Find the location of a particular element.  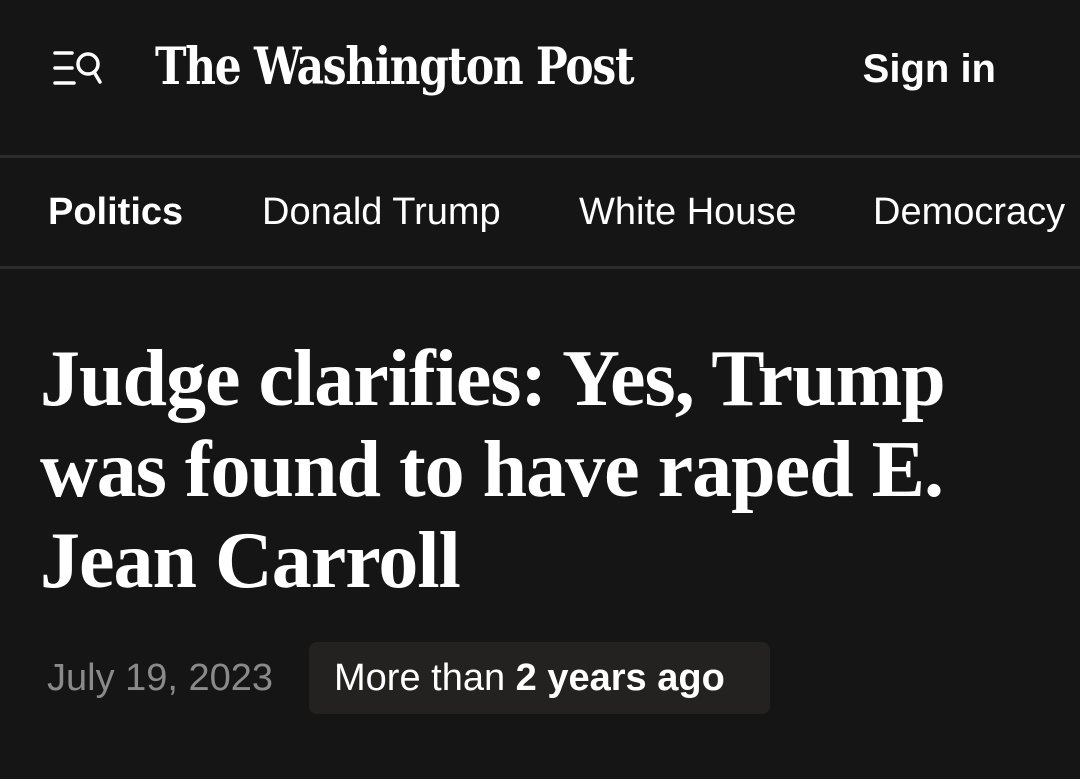

menu-search-button is located at coordinates (78, 68).